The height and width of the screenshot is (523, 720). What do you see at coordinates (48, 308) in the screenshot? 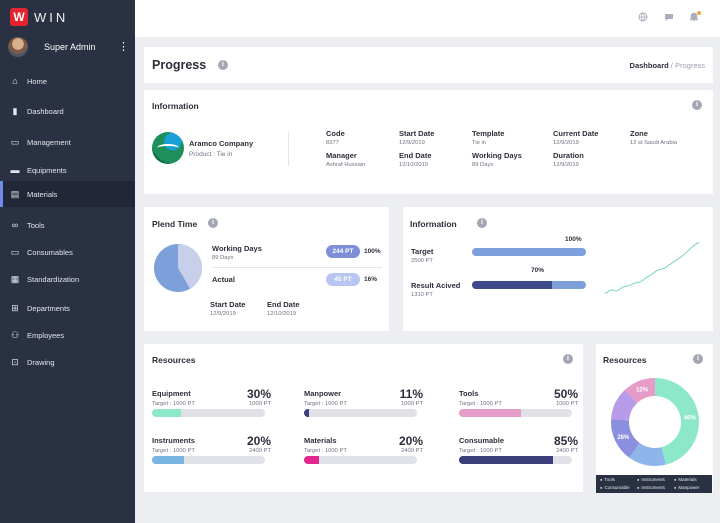
I see `sidebar-item-label: Departments` at bounding box center [48, 308].